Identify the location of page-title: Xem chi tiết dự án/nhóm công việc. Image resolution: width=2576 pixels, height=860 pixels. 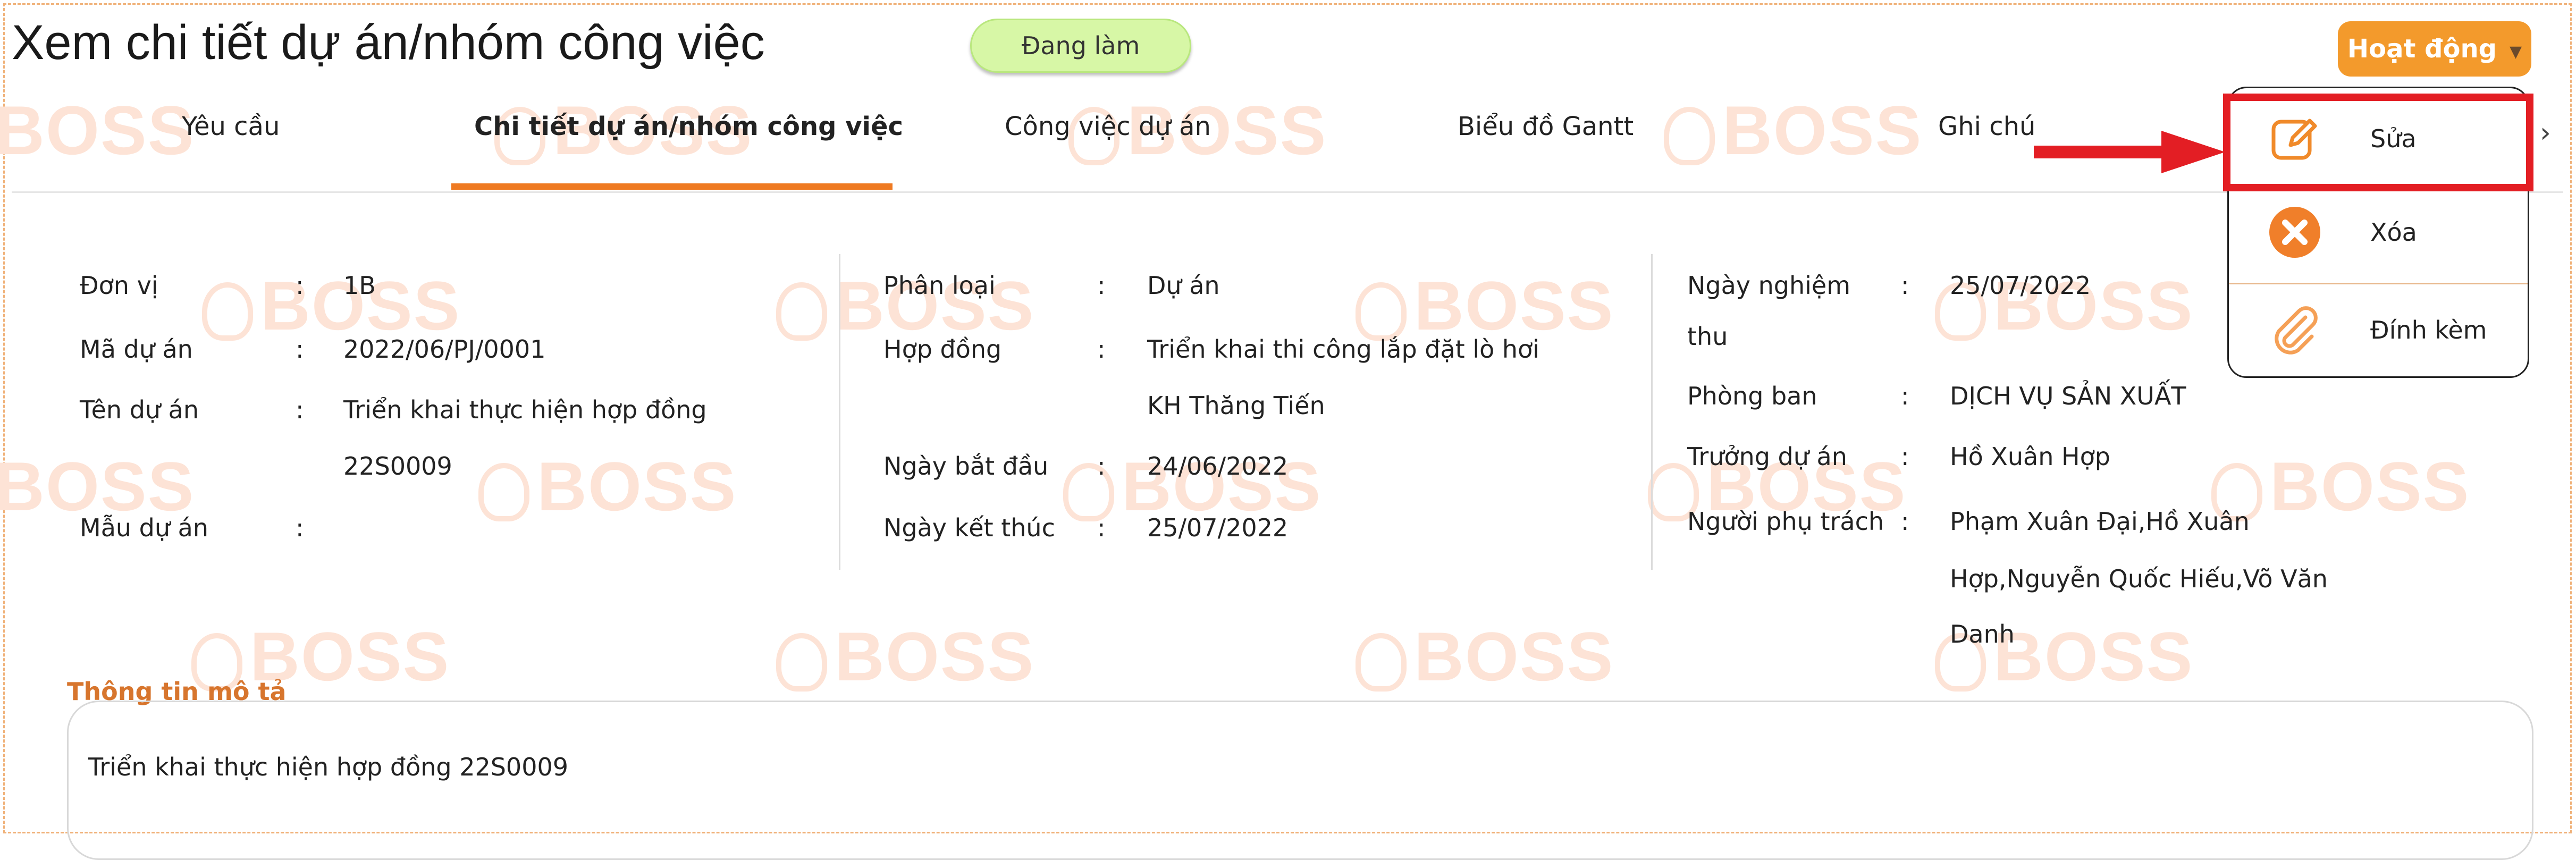
(388, 42).